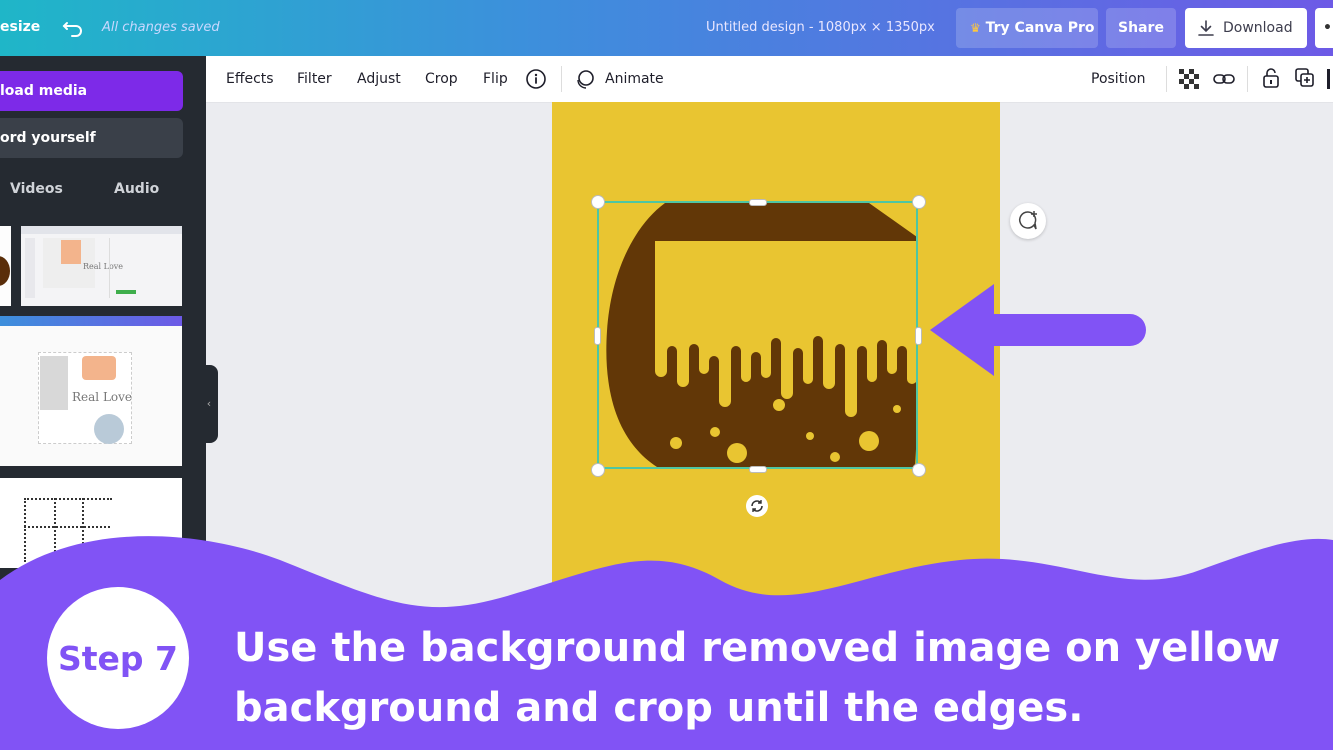  I want to click on try-canva-pro-button: ♛ Try Canva Pro, so click(1027, 28).